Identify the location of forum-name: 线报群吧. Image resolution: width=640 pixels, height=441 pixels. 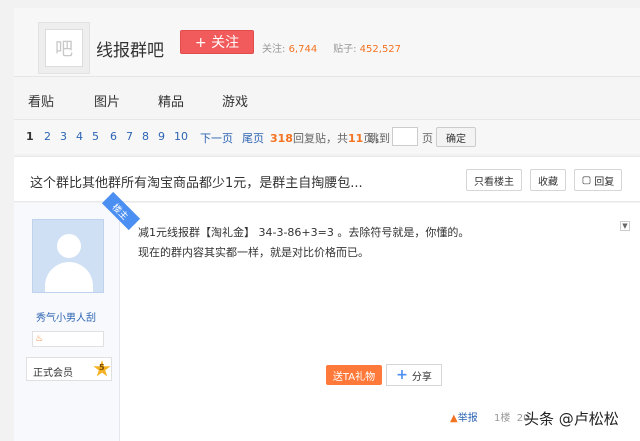
(130, 48).